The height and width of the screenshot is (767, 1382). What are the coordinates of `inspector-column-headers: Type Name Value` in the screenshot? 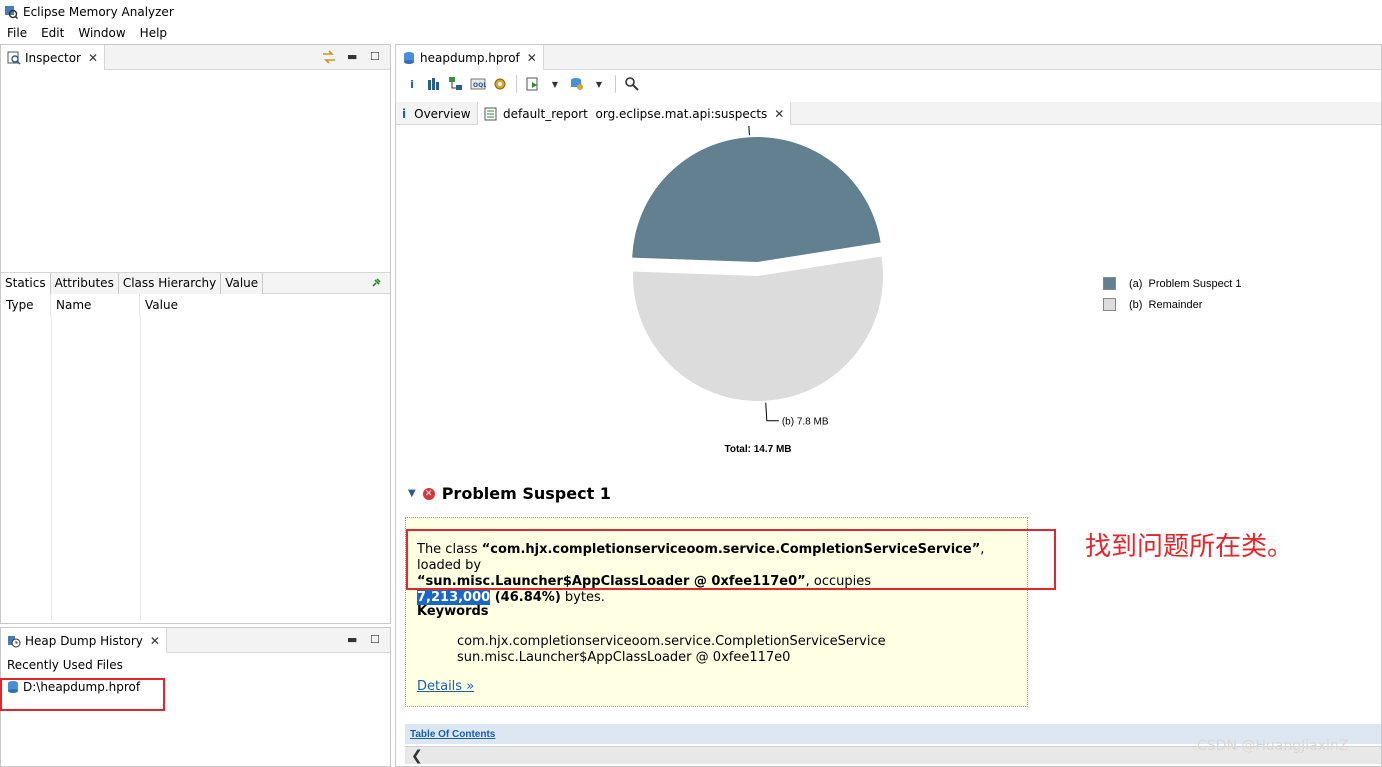 It's located at (195, 305).